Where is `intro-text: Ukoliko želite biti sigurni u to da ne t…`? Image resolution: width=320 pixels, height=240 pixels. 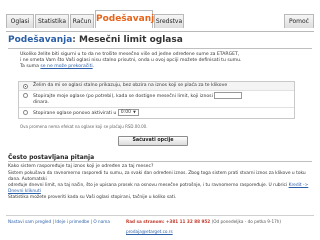
intro-text: Ukoliko želite biti sigurni u to da ne t… is located at coordinates (162, 61).